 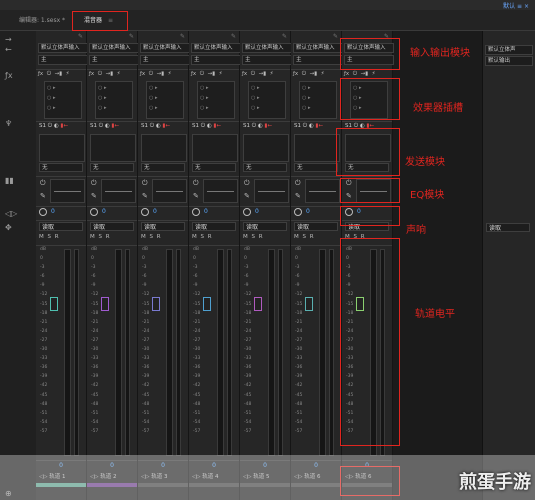 What do you see at coordinates (509, 61) in the screenshot?
I see `master-output-select: 默认输出` at bounding box center [509, 61].